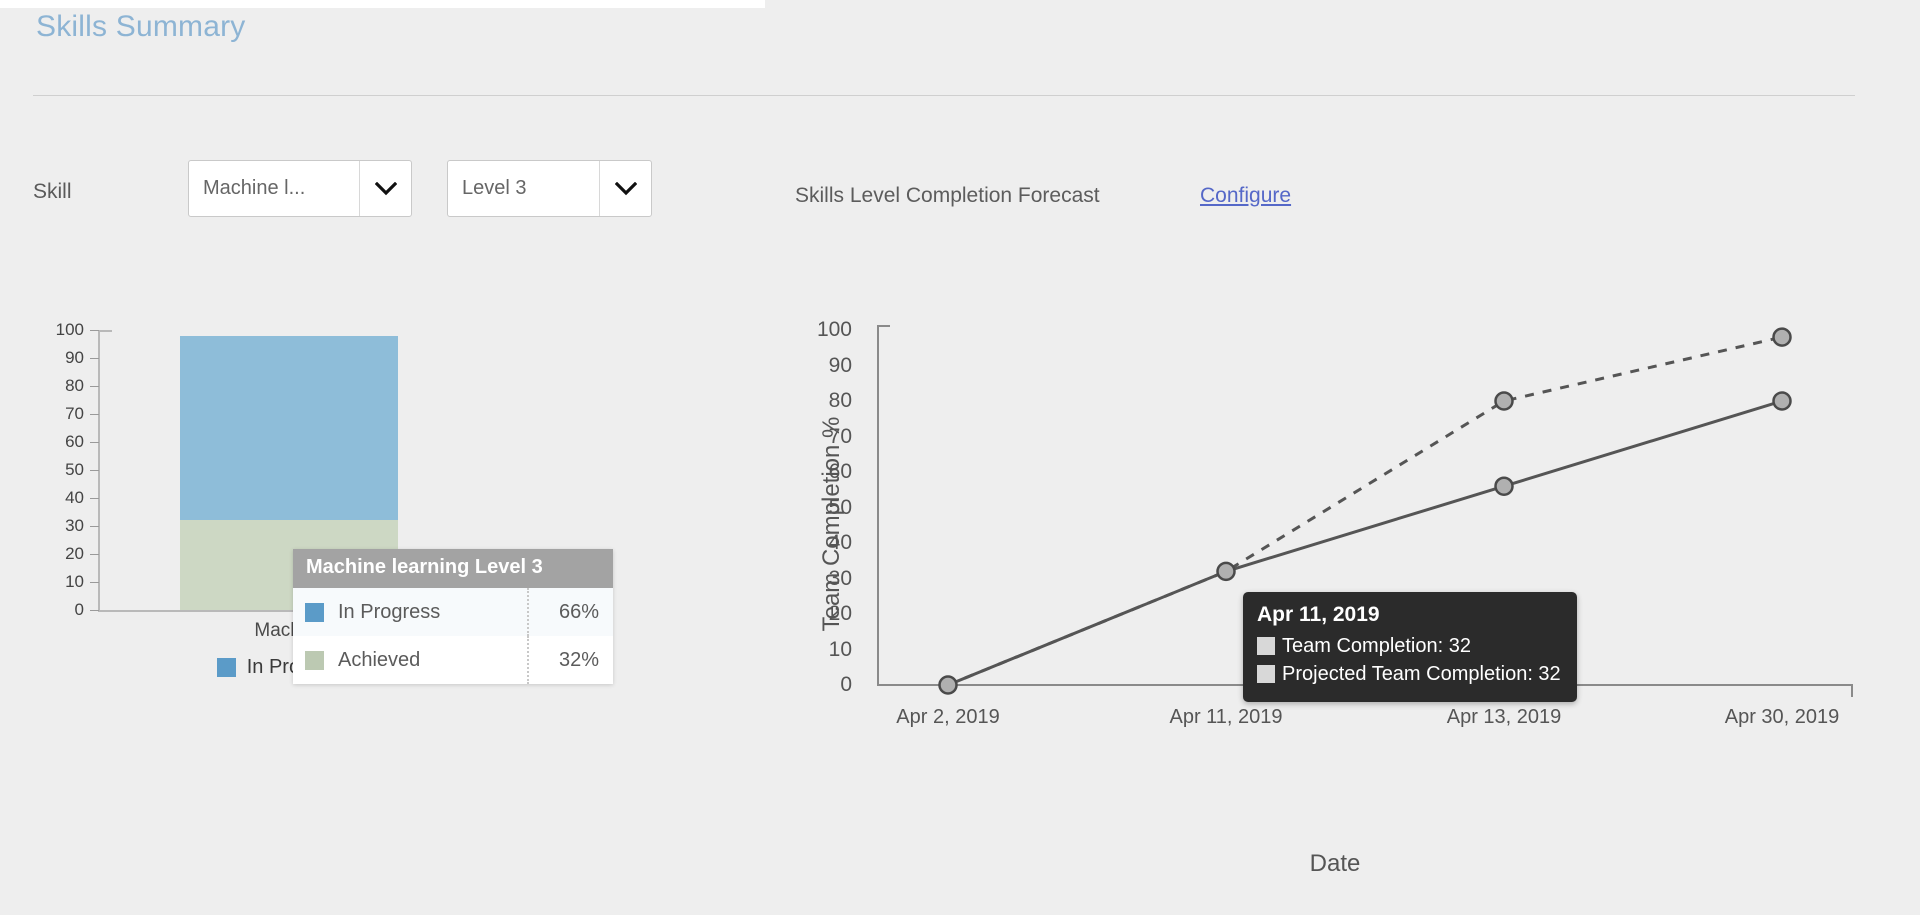  I want to click on bar-chart-y-tick-label: 10, so click(74, 581).